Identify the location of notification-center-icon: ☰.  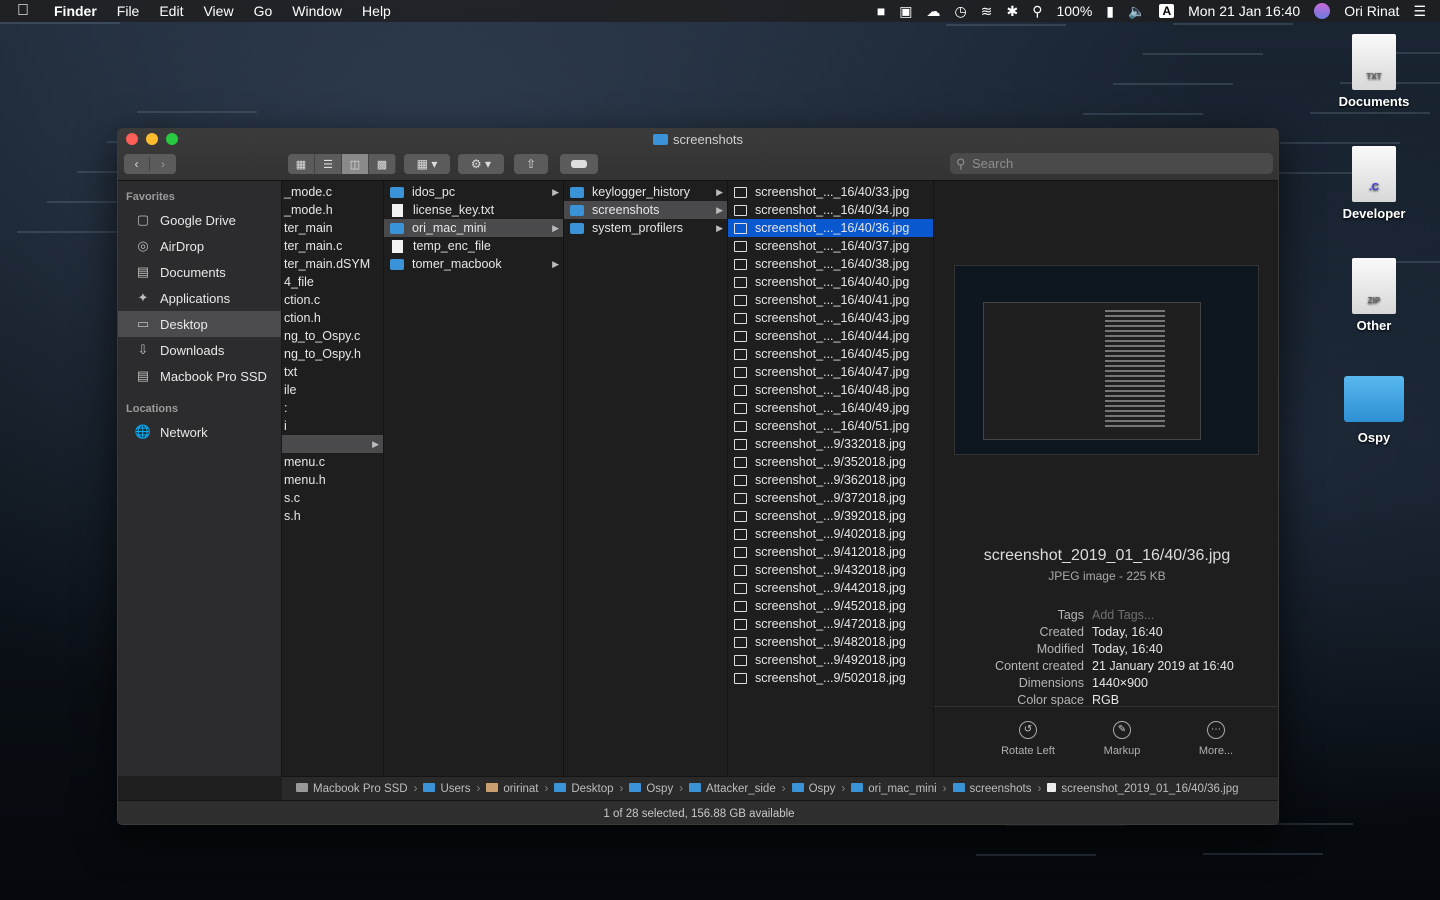
(1419, 11).